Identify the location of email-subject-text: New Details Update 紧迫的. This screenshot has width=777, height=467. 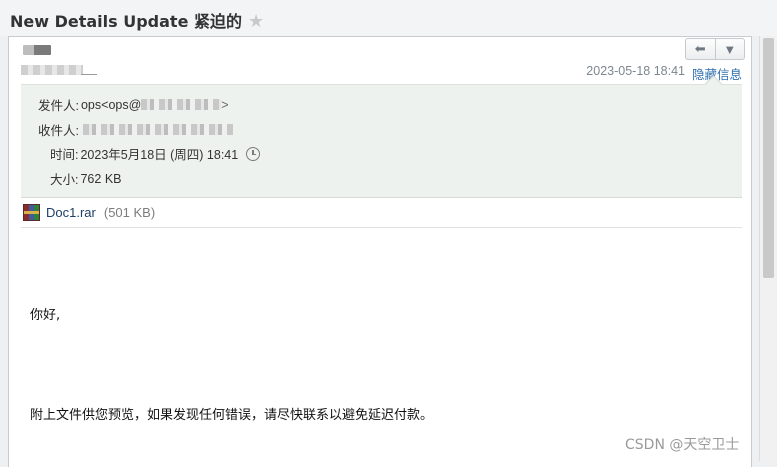
(126, 21).